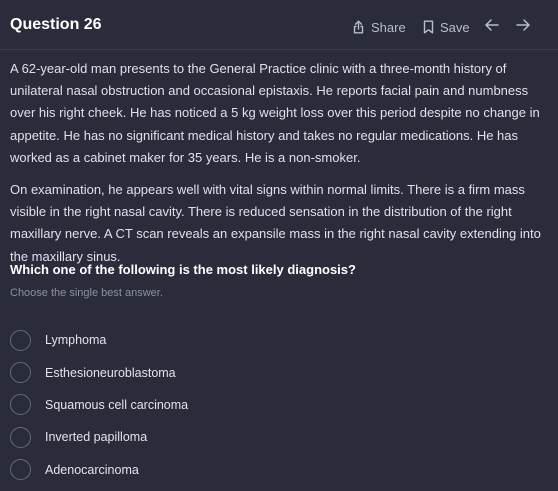  I want to click on question-title: Question 26, so click(56, 24).